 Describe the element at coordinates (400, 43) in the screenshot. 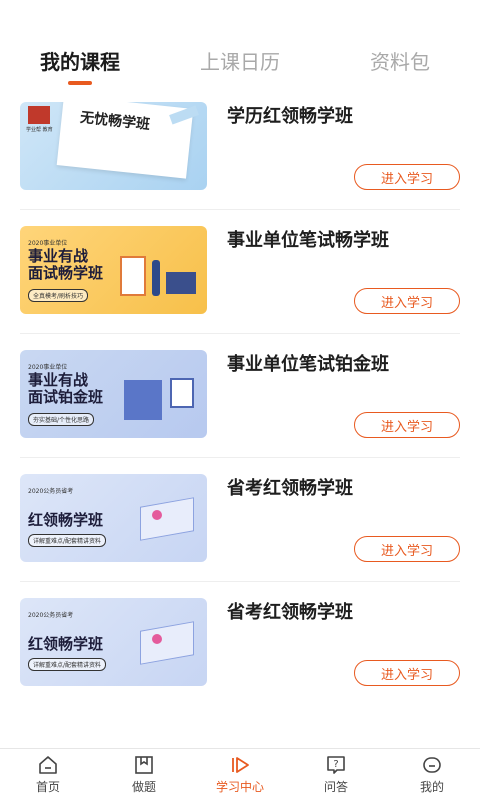

I see `tab-material-pack: 资料包` at that location.